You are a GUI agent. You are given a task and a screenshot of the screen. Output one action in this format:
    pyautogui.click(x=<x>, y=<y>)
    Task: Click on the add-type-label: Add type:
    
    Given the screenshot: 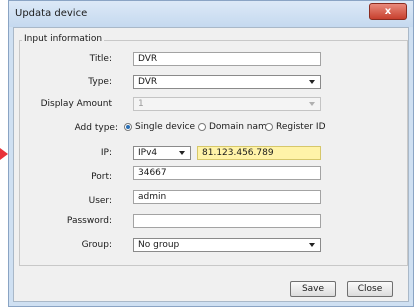 What is the action you would take?
    pyautogui.click(x=96, y=128)
    